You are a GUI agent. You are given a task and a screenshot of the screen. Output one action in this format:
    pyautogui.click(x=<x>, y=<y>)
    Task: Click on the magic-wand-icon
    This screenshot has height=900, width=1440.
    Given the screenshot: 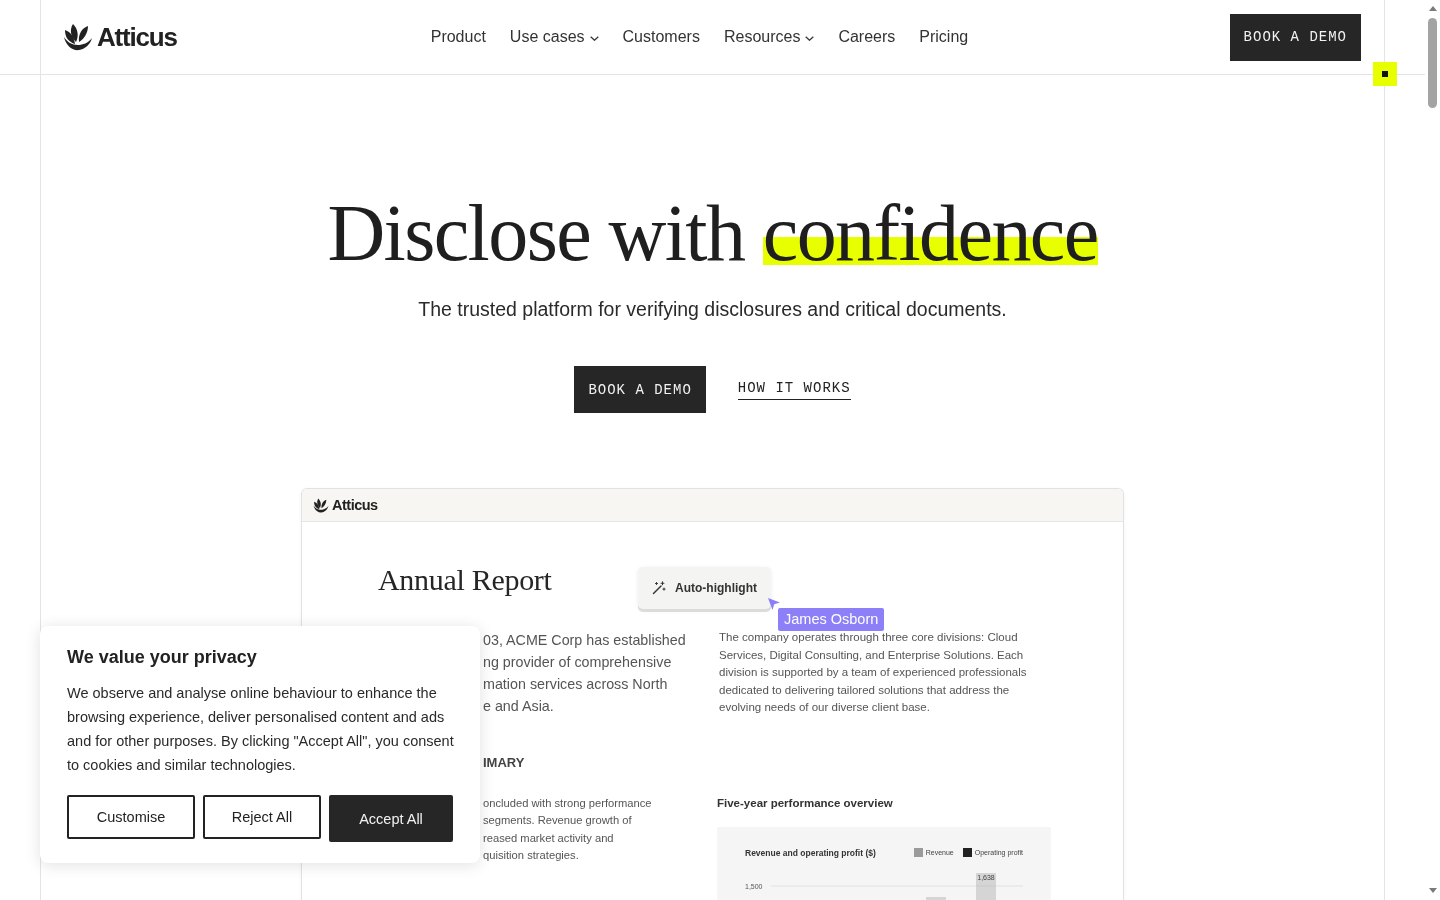 What is the action you would take?
    pyautogui.click(x=659, y=588)
    